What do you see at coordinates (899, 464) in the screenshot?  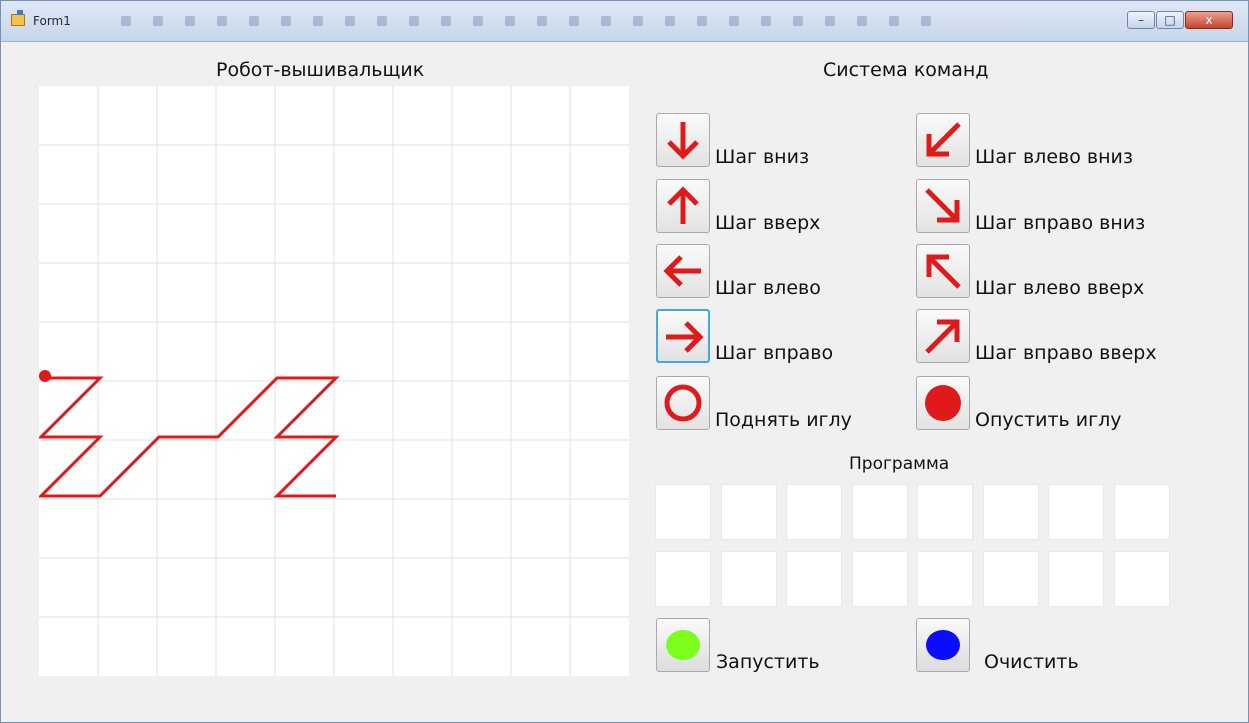 I see `program-title: Программа` at bounding box center [899, 464].